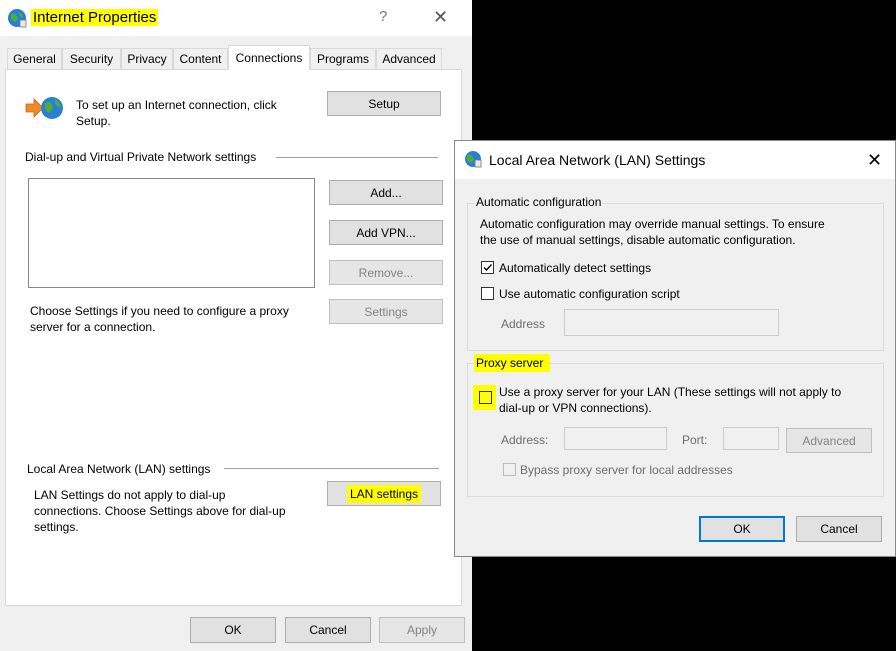 This screenshot has width=896, height=651. I want to click on setup-text-line1: To set up an Internet connection, click, so click(176, 105).